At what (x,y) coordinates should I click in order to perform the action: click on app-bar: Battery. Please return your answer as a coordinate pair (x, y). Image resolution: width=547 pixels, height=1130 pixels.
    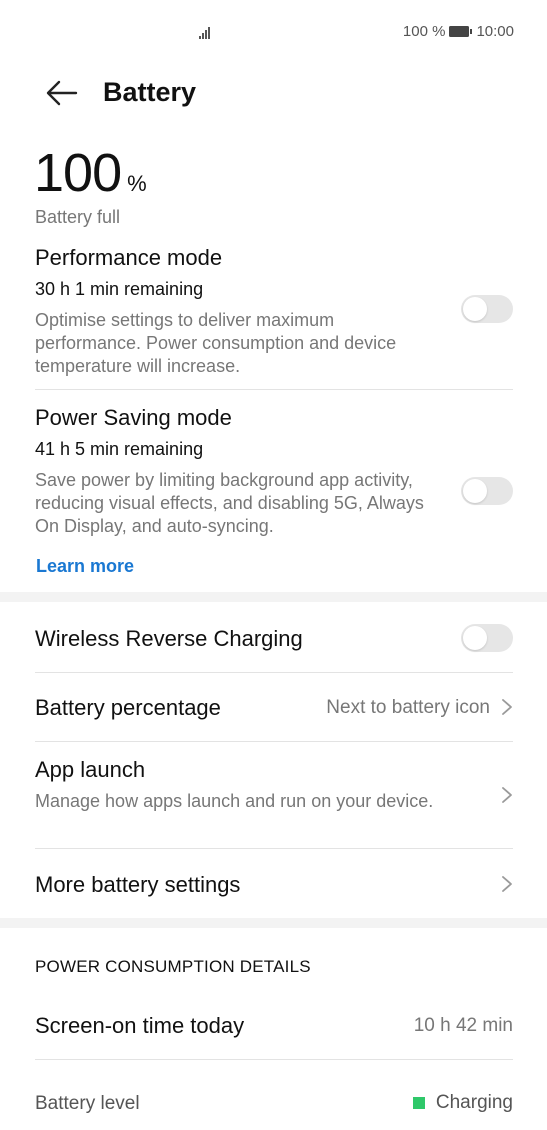
    Looking at the image, I should click on (273, 93).